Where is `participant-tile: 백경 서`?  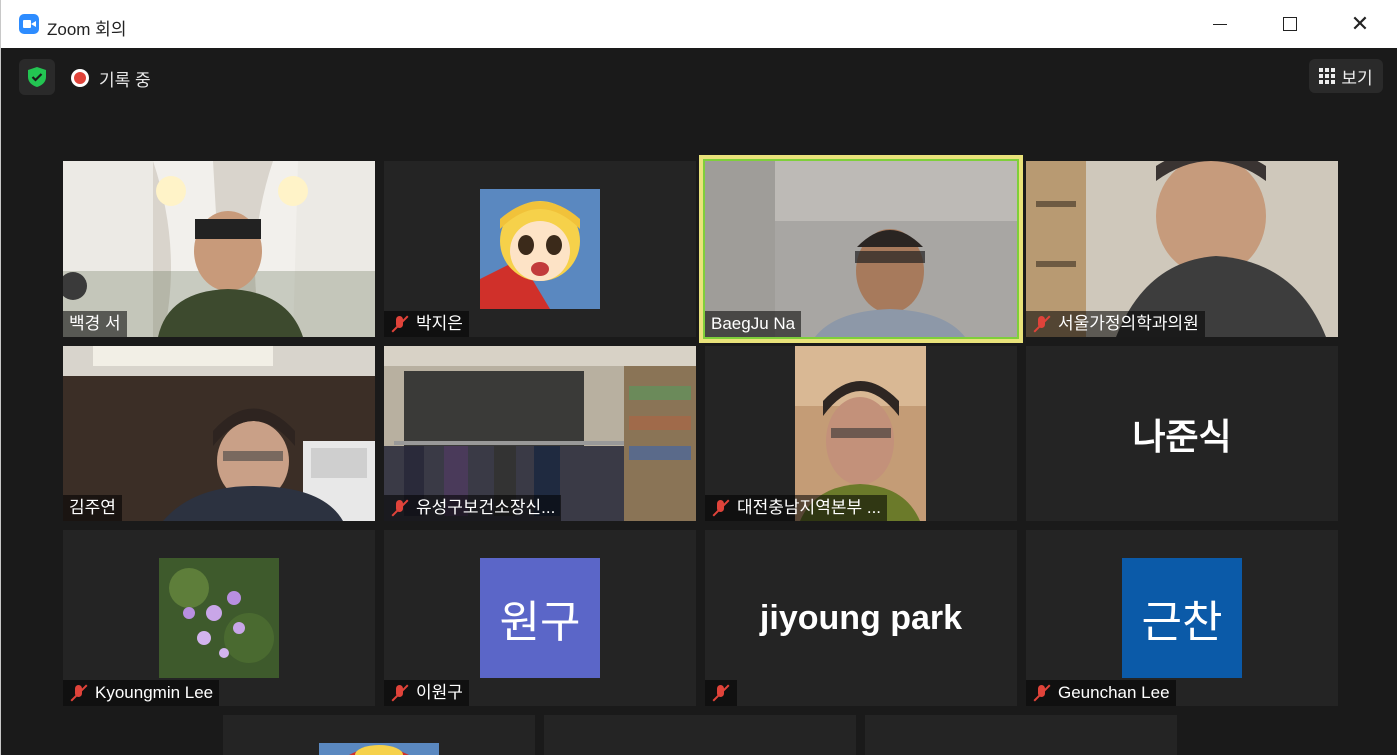 participant-tile: 백경 서 is located at coordinates (219, 249).